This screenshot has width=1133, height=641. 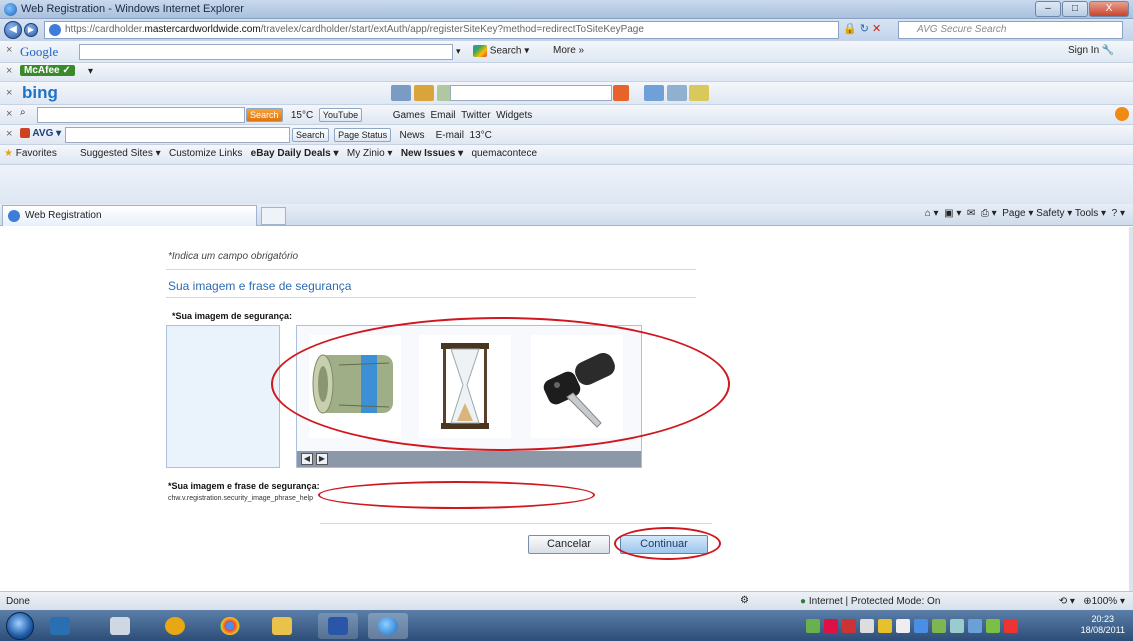 What do you see at coordinates (120, 153) in the screenshot?
I see `fav-link-suggested-sites: Suggested Sites ▾` at bounding box center [120, 153].